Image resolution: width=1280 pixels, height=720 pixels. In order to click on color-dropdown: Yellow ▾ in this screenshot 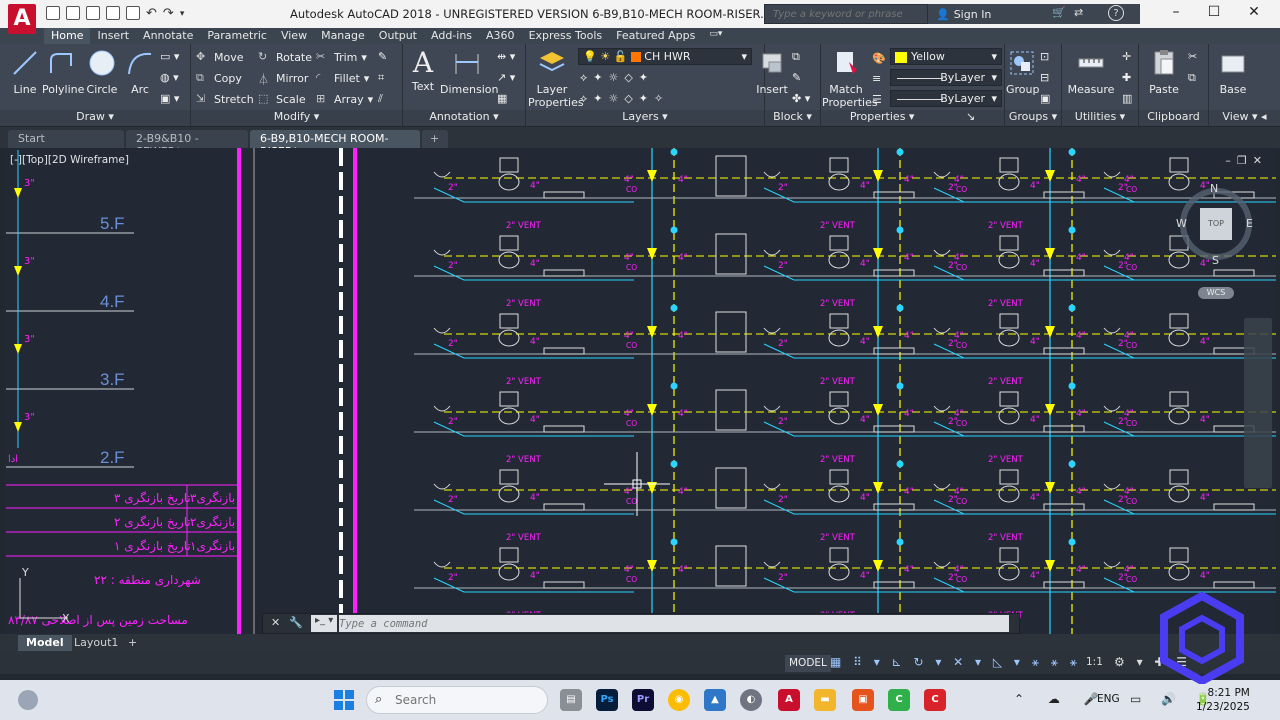, I will do `click(946, 56)`.